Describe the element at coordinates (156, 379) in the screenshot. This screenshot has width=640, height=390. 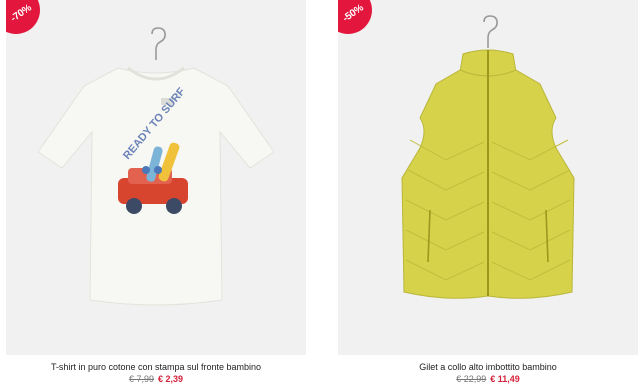
I see `price-row: € 7,99 € 2,39` at that location.